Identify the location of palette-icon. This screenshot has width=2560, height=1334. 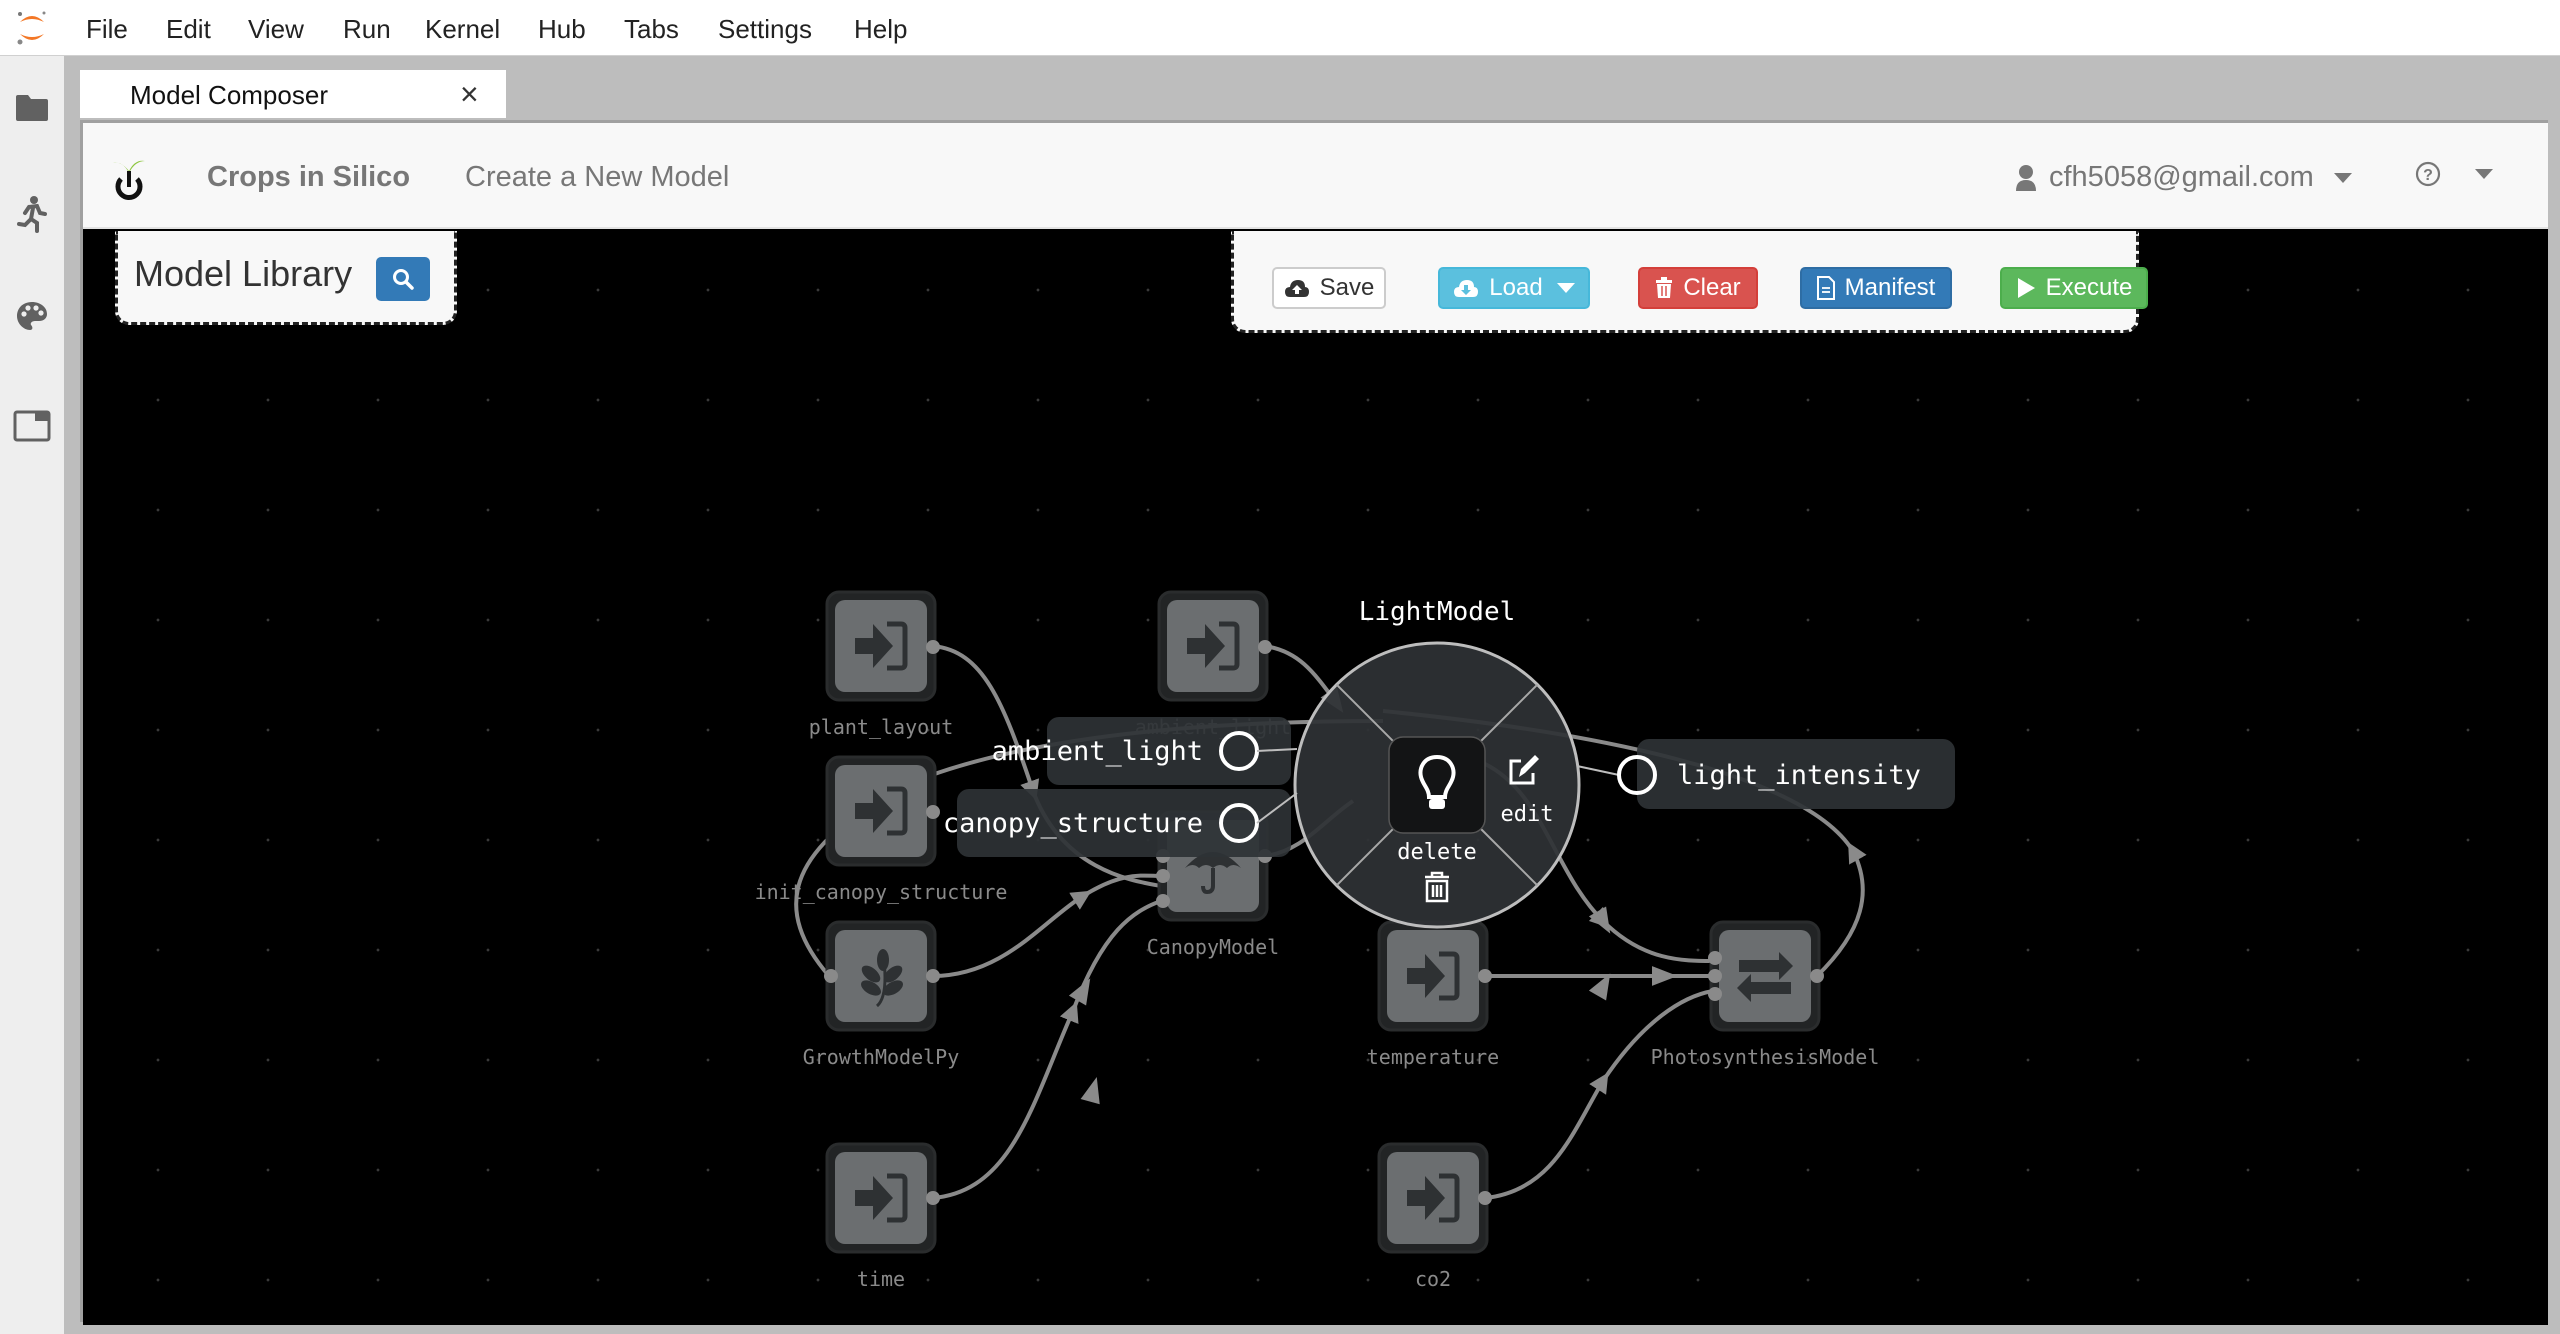
(32, 316).